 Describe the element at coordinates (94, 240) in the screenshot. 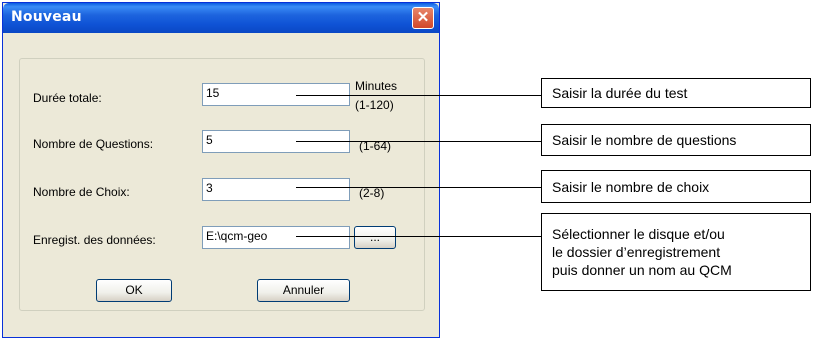

I see `storage-label: Enregist. des données:` at that location.